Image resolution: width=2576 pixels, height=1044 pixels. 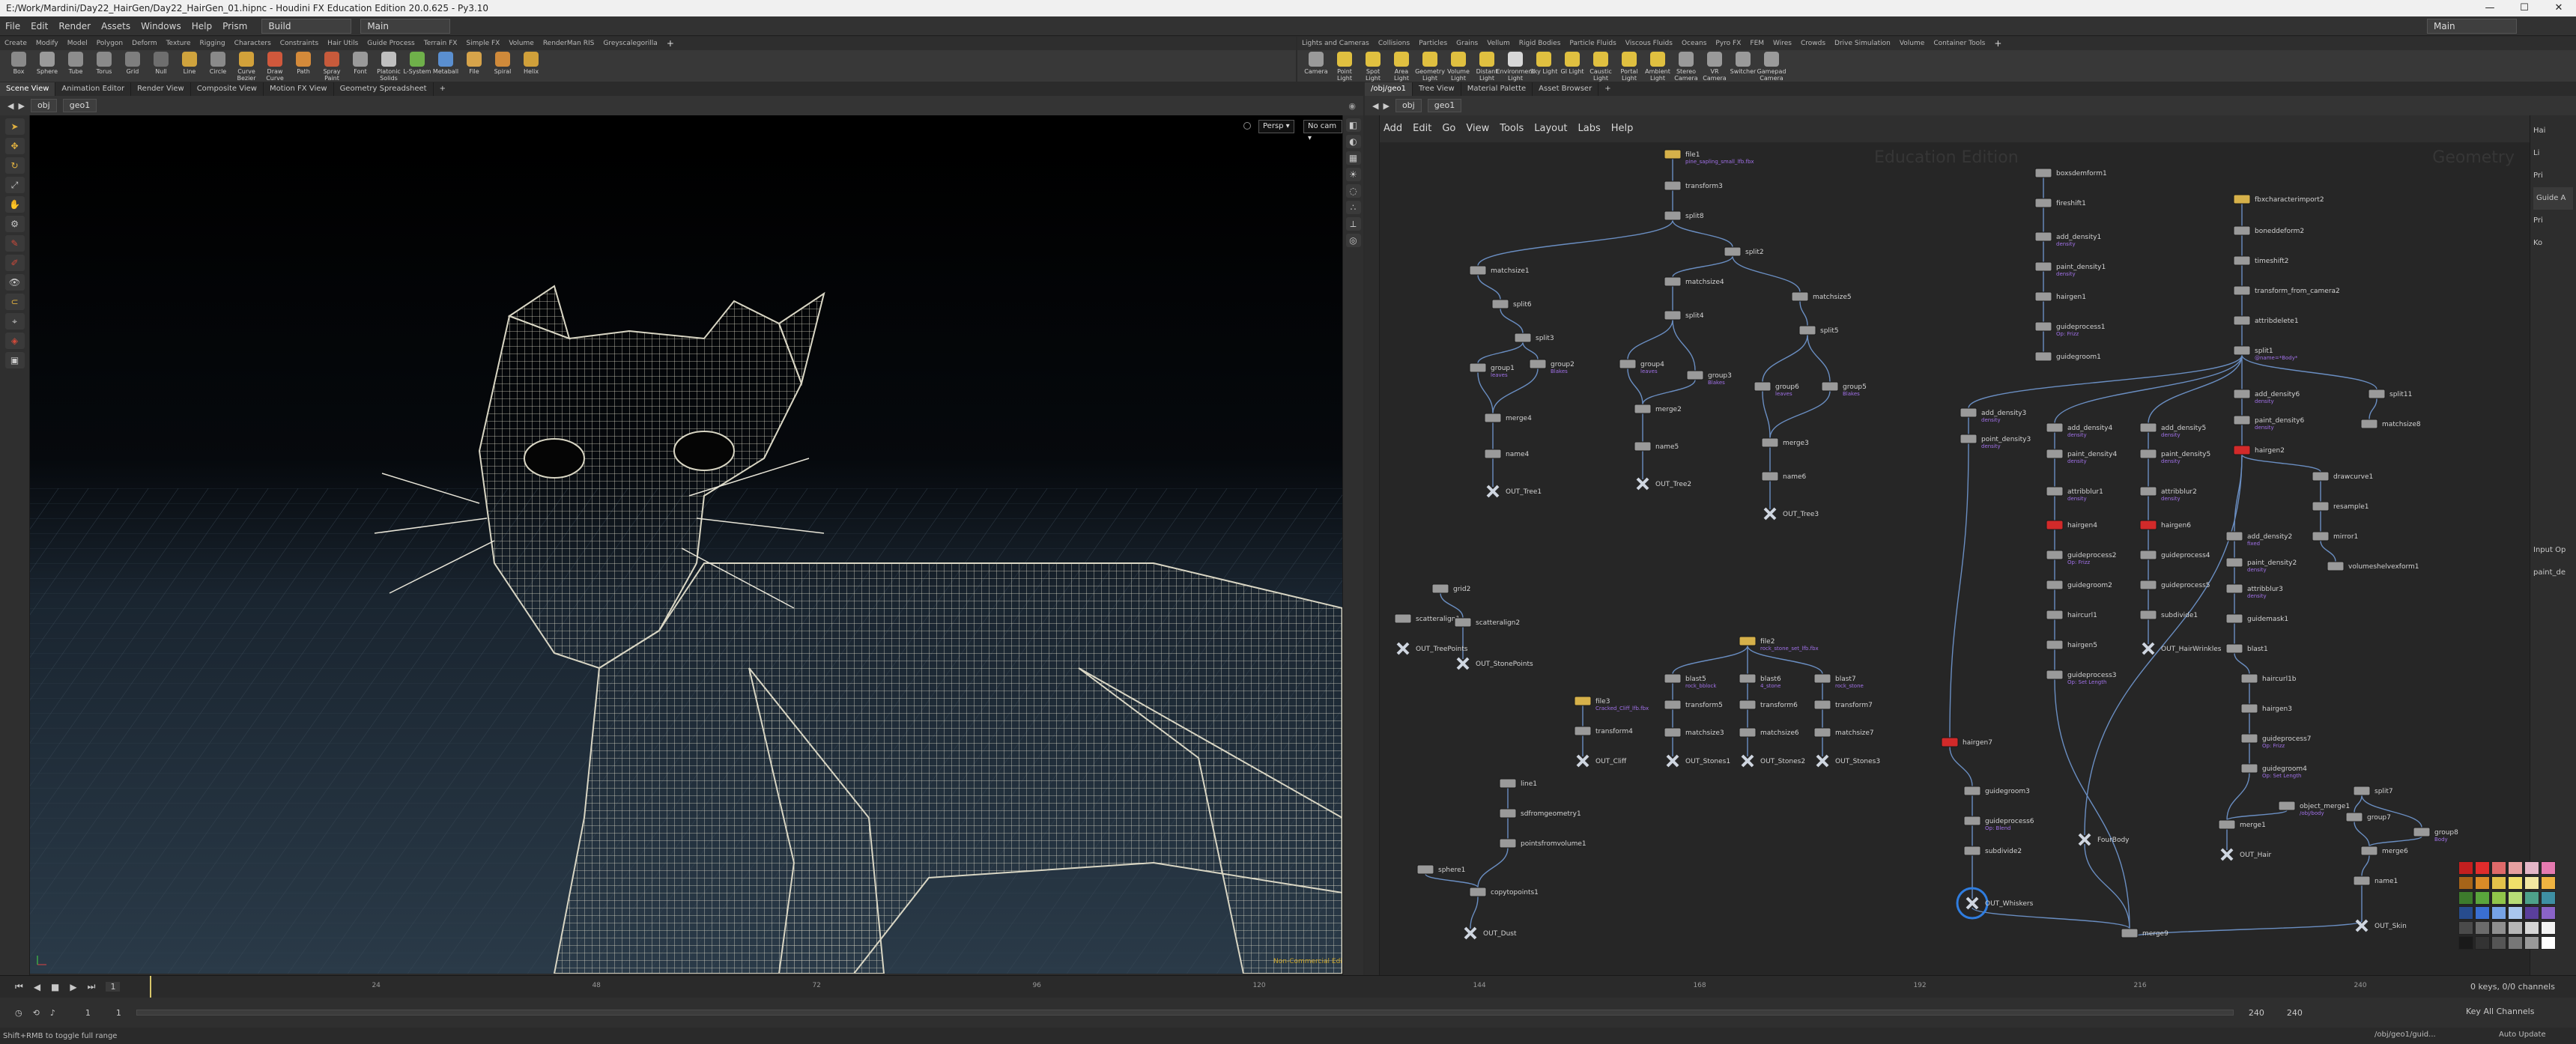 I want to click on ghost-icon: ◌, so click(x=1353, y=191).